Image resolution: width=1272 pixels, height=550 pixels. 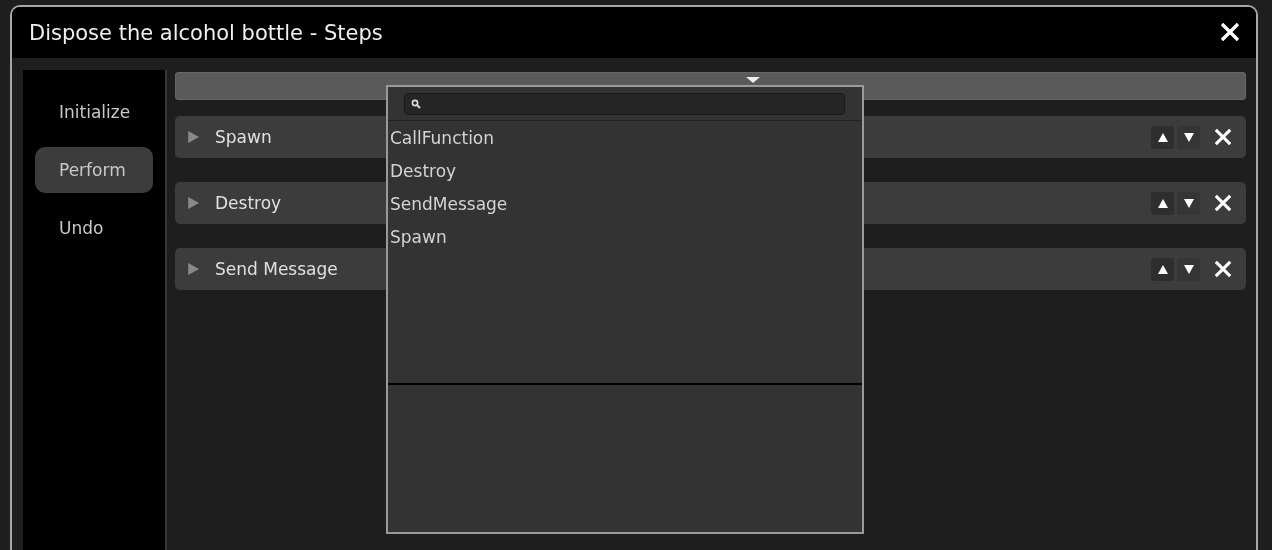 What do you see at coordinates (243, 137) in the screenshot?
I see `step-label: Spawn` at bounding box center [243, 137].